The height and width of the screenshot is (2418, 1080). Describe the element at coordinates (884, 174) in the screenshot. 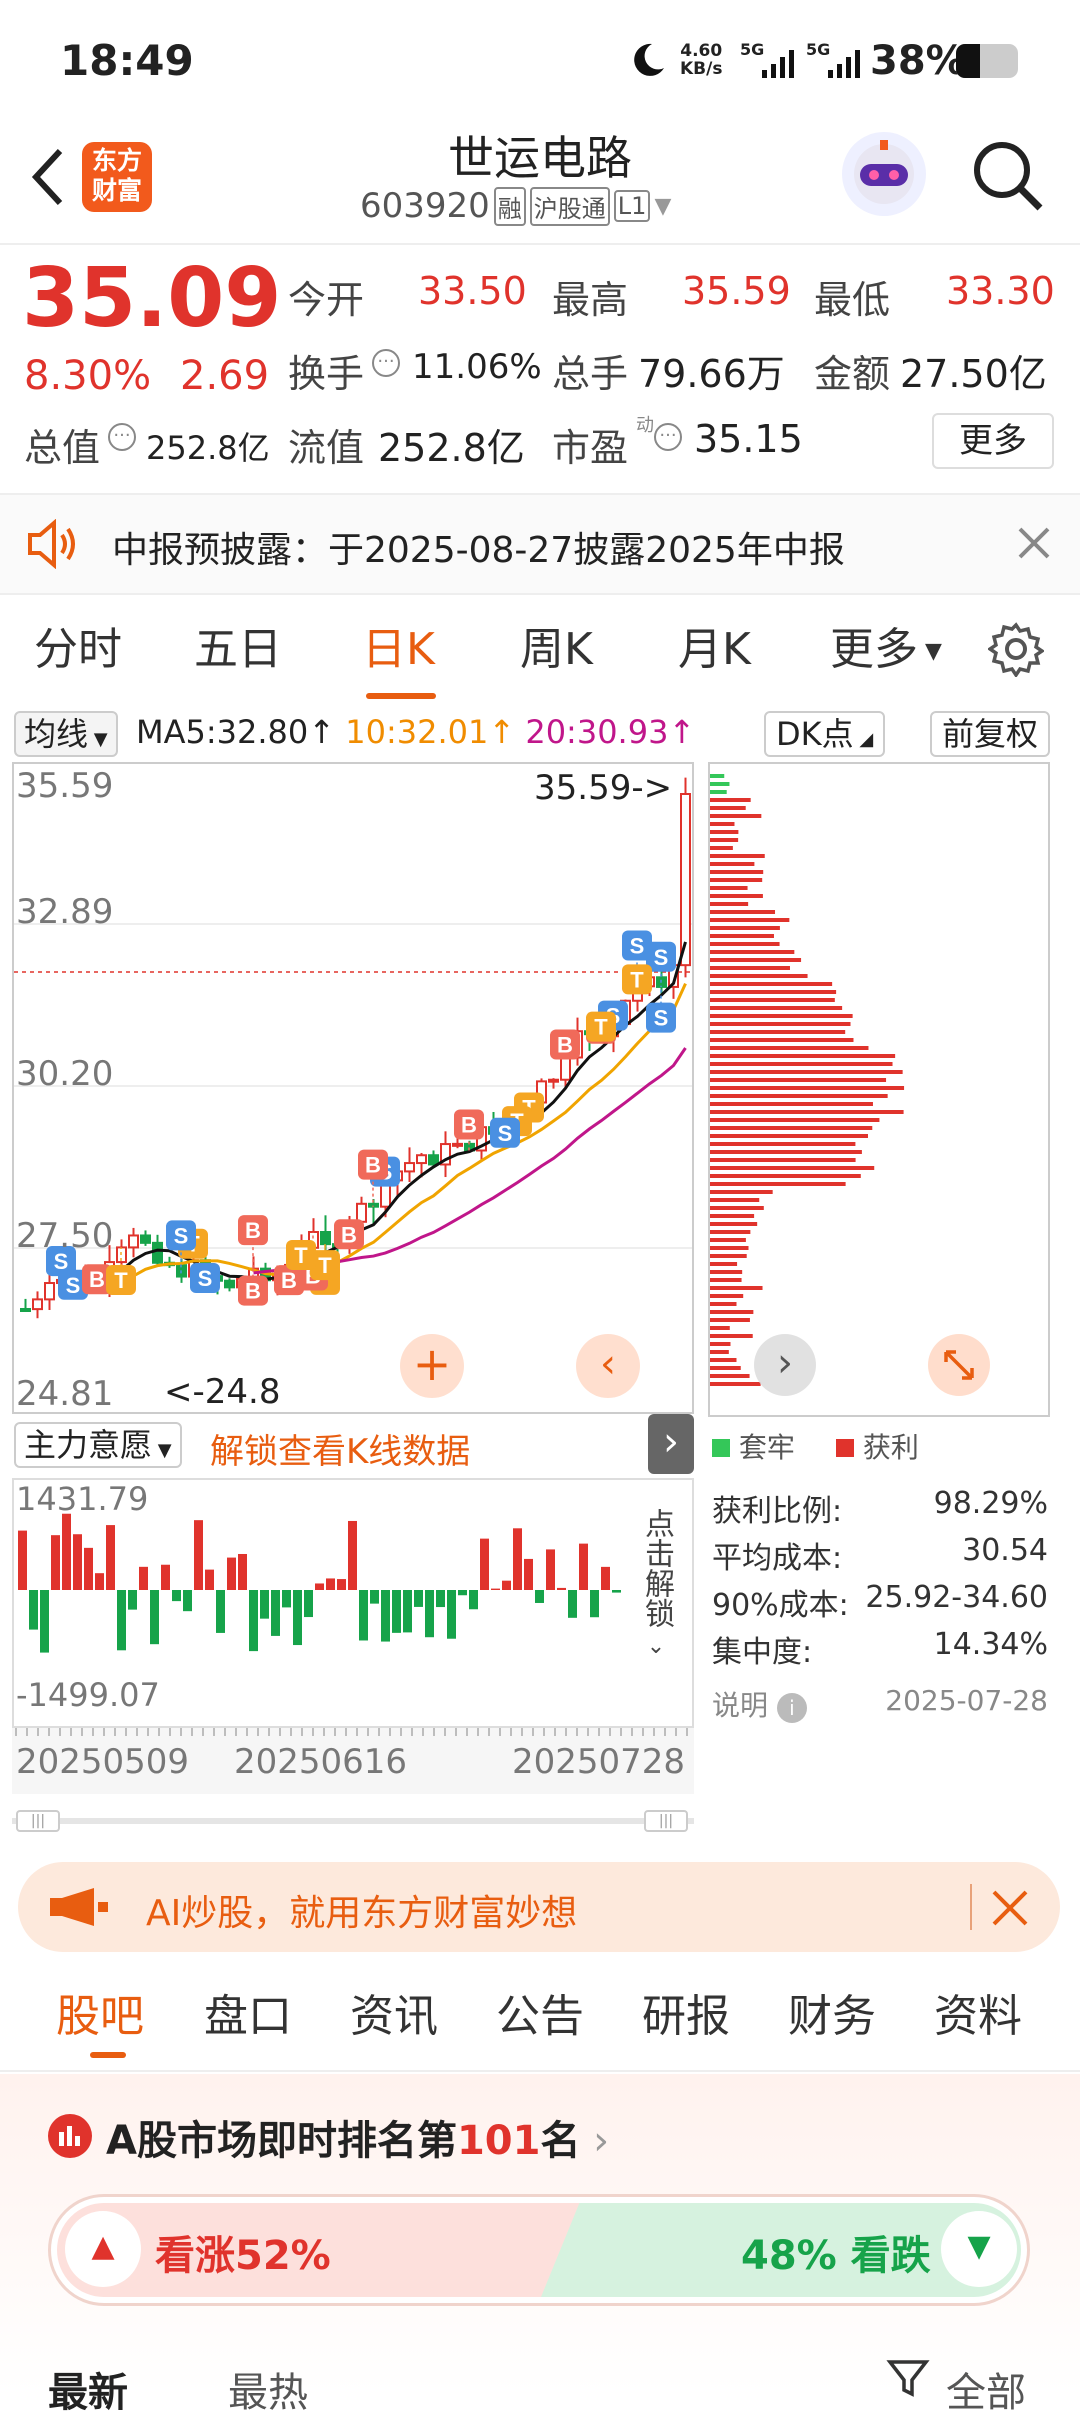

I see `ai-robot-avatar-icon` at that location.